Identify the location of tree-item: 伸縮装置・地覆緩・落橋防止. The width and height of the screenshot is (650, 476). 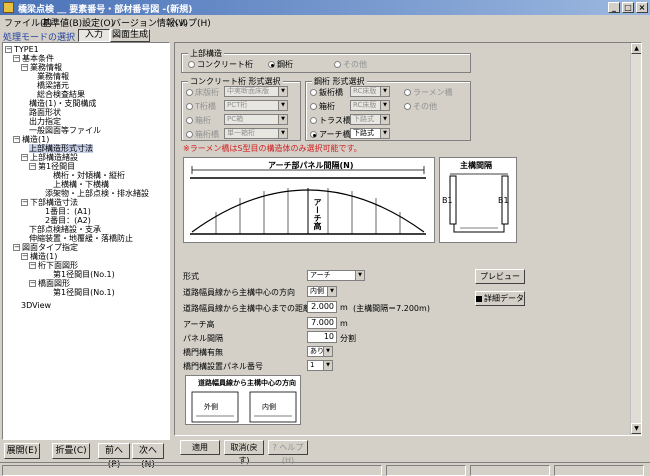
(81, 238).